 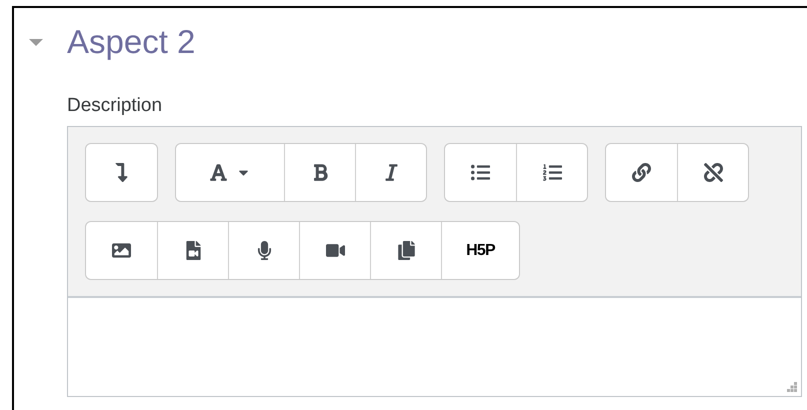 What do you see at coordinates (193, 250) in the screenshot?
I see `video-file-icon` at bounding box center [193, 250].